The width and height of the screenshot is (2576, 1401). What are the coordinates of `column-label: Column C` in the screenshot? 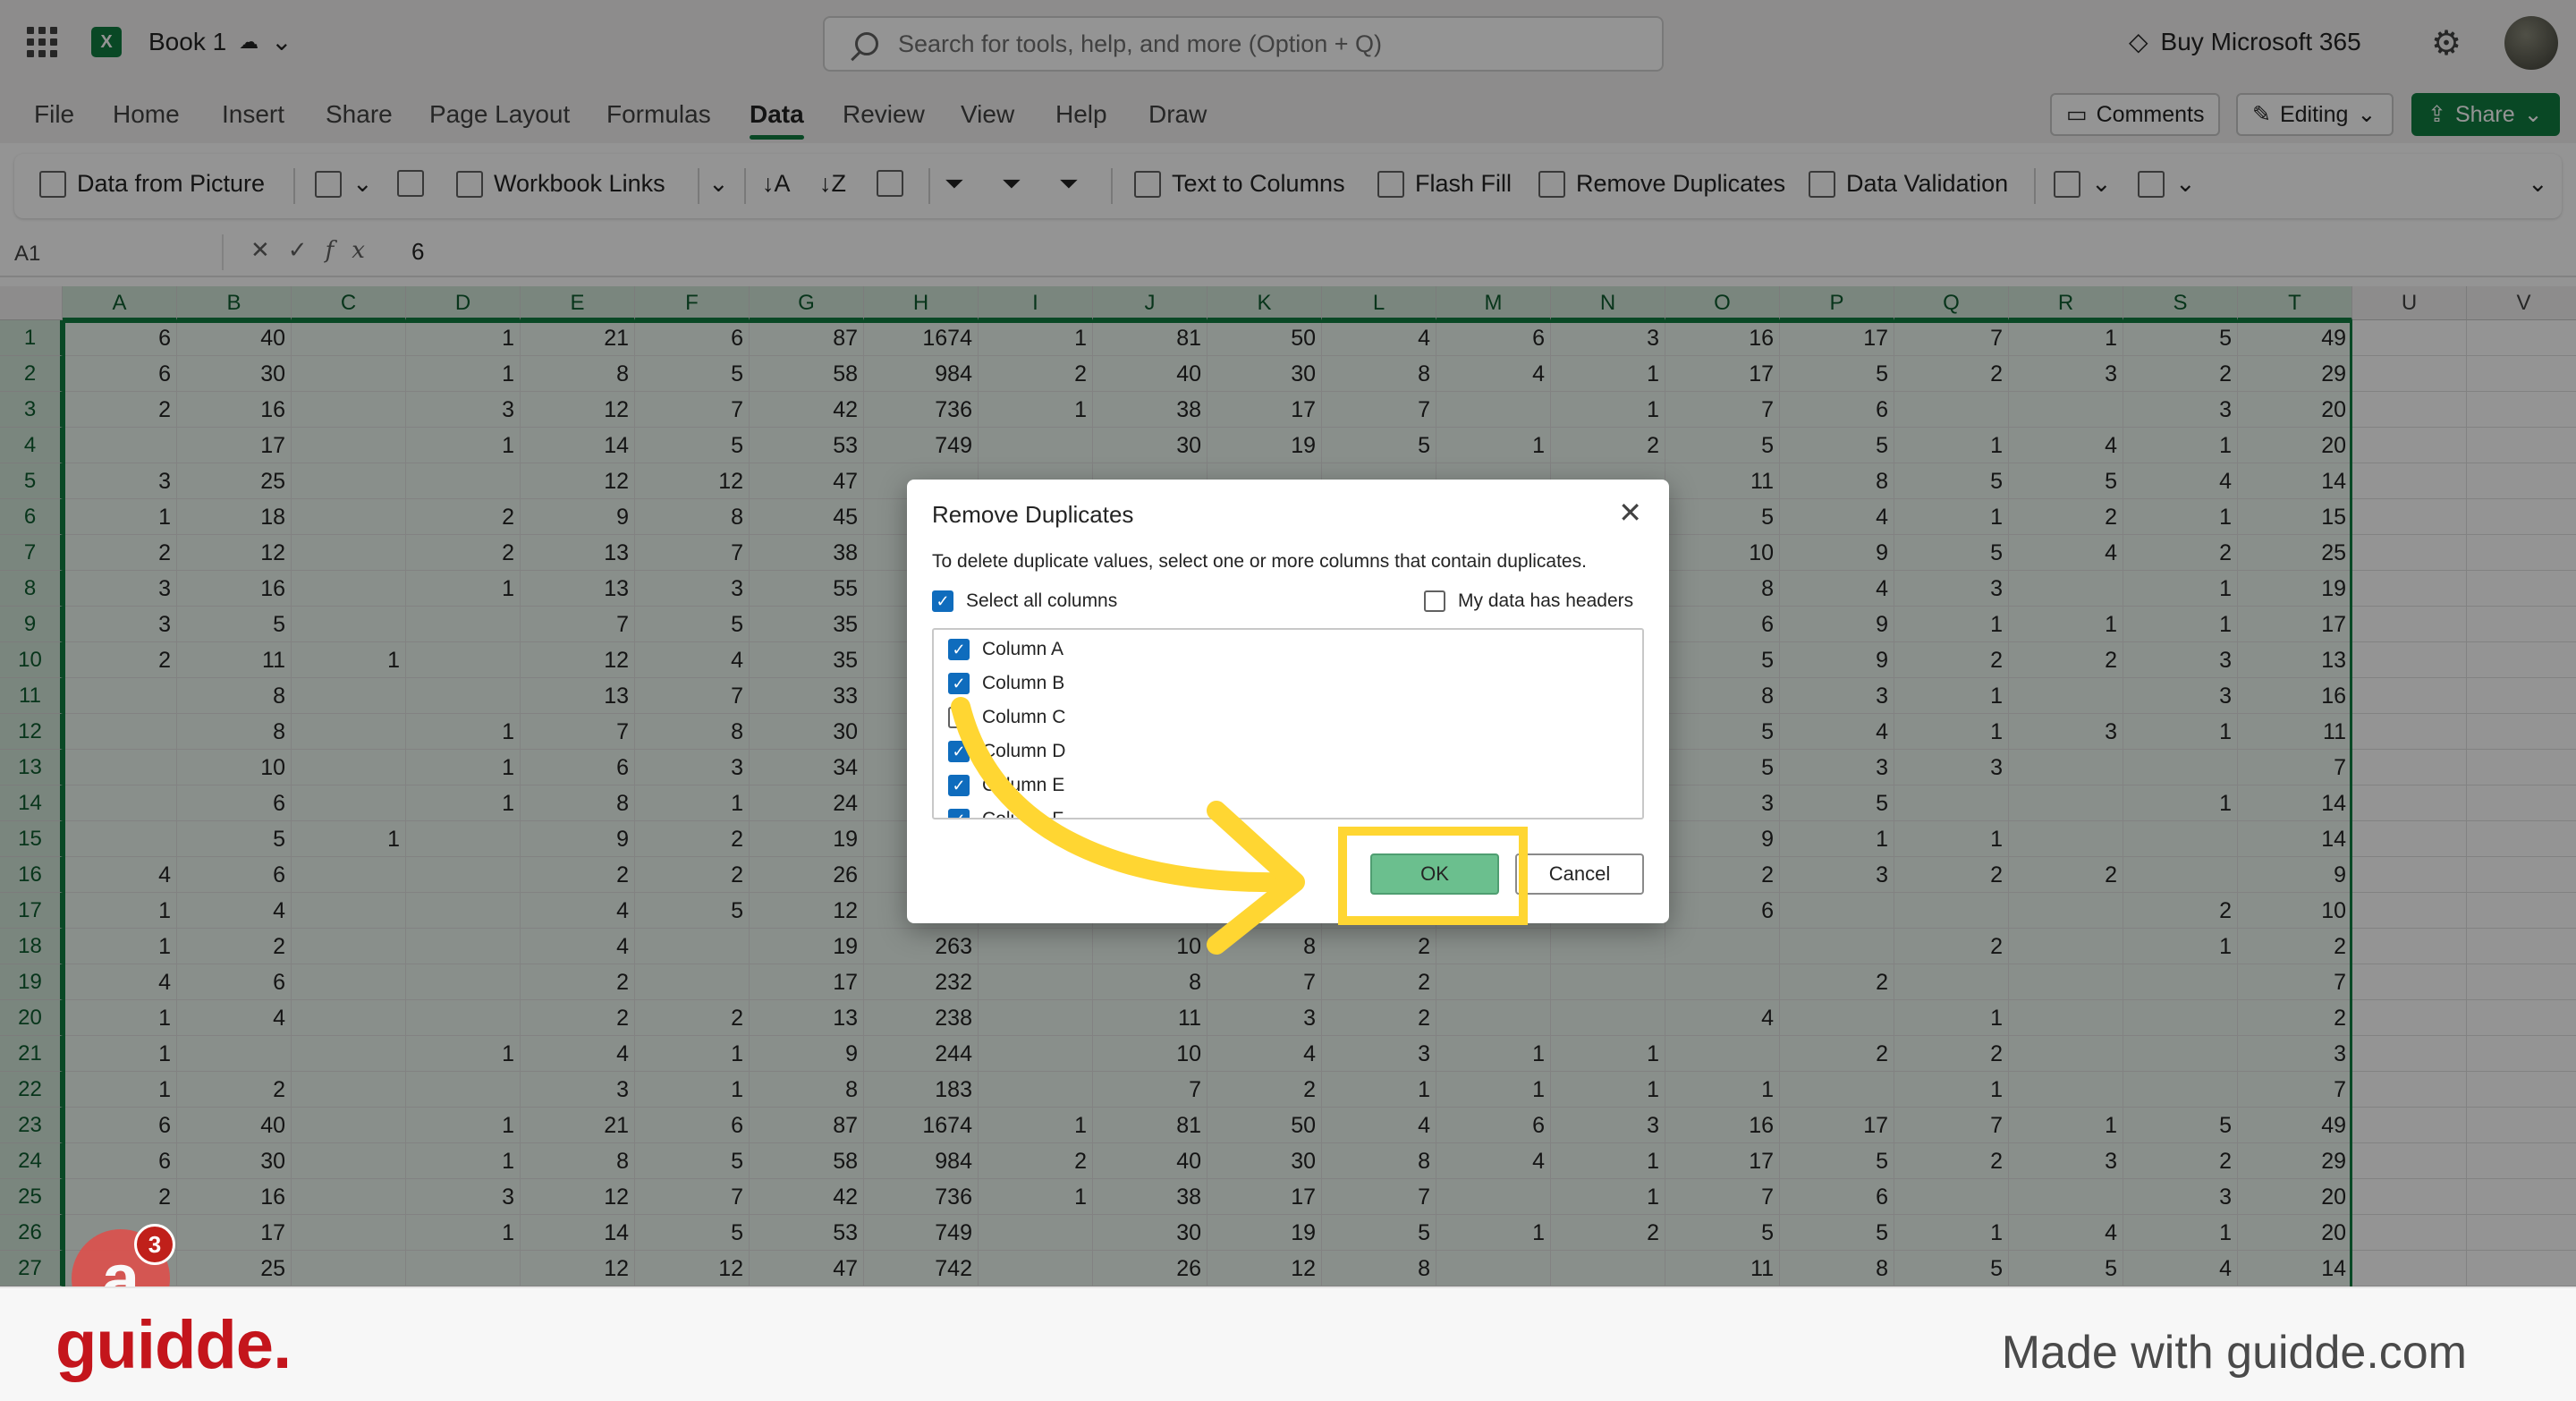 It's located at (1024, 717).